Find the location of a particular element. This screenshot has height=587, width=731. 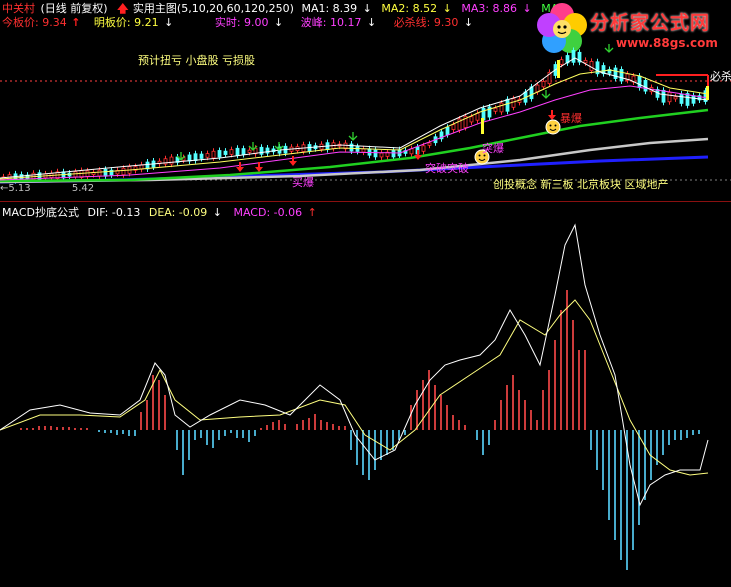

buy-signal-label: 买爆 is located at coordinates (303, 182).